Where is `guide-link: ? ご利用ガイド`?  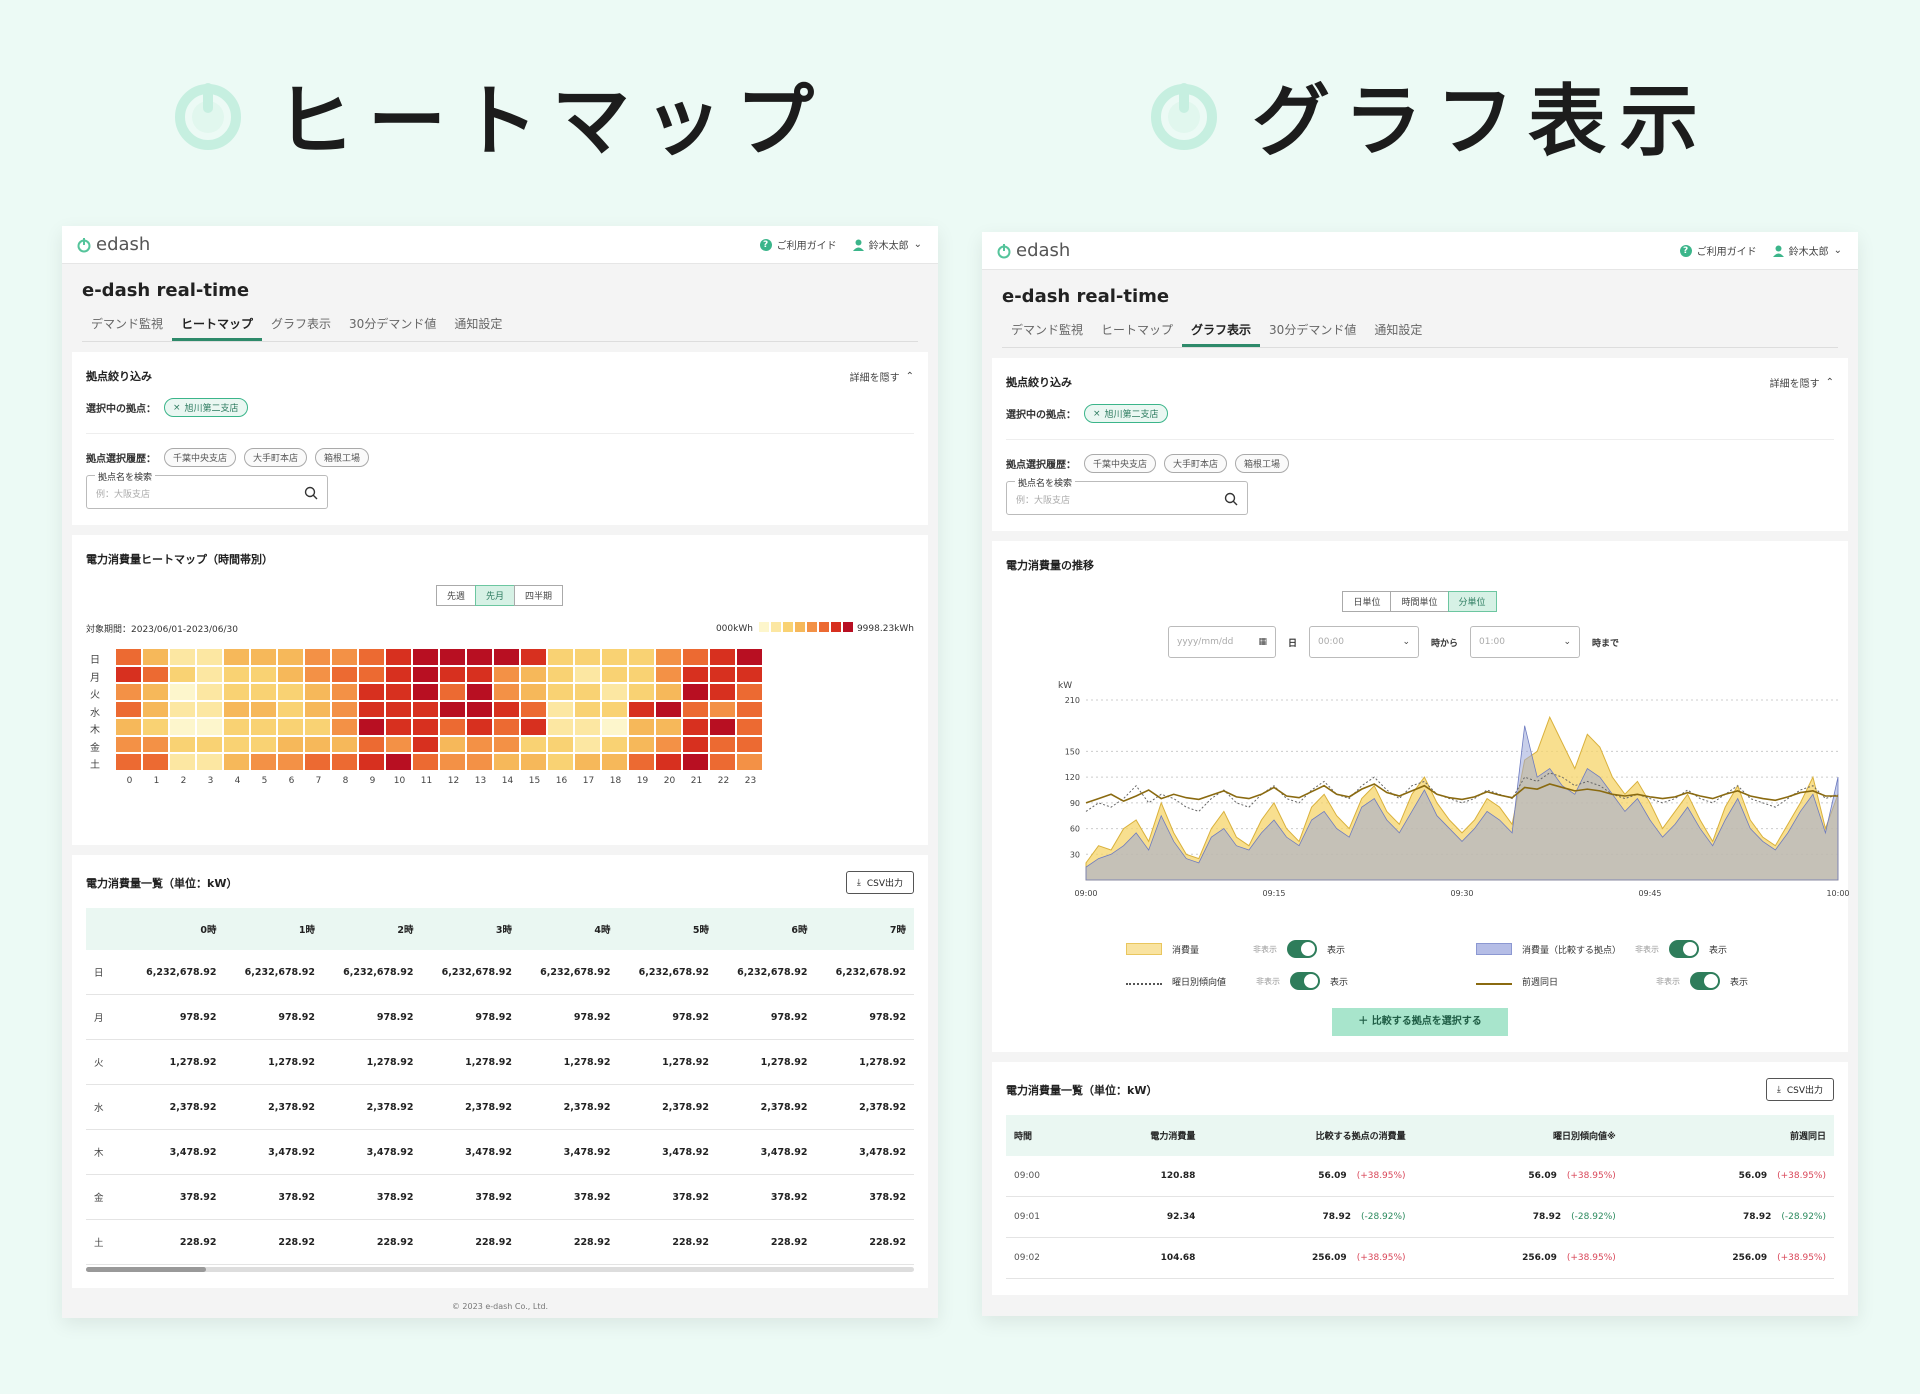 guide-link: ? ご利用ガイド is located at coordinates (1718, 250).